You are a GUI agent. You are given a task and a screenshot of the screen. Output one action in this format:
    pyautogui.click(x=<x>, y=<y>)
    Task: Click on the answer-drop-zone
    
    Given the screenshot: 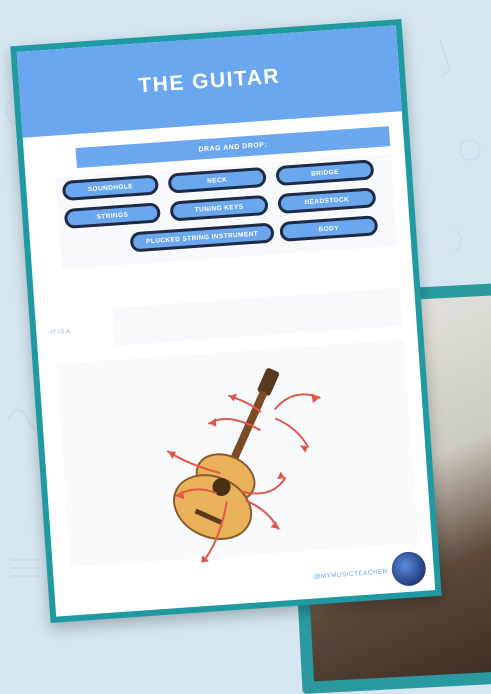 What is the action you would take?
    pyautogui.click(x=257, y=316)
    